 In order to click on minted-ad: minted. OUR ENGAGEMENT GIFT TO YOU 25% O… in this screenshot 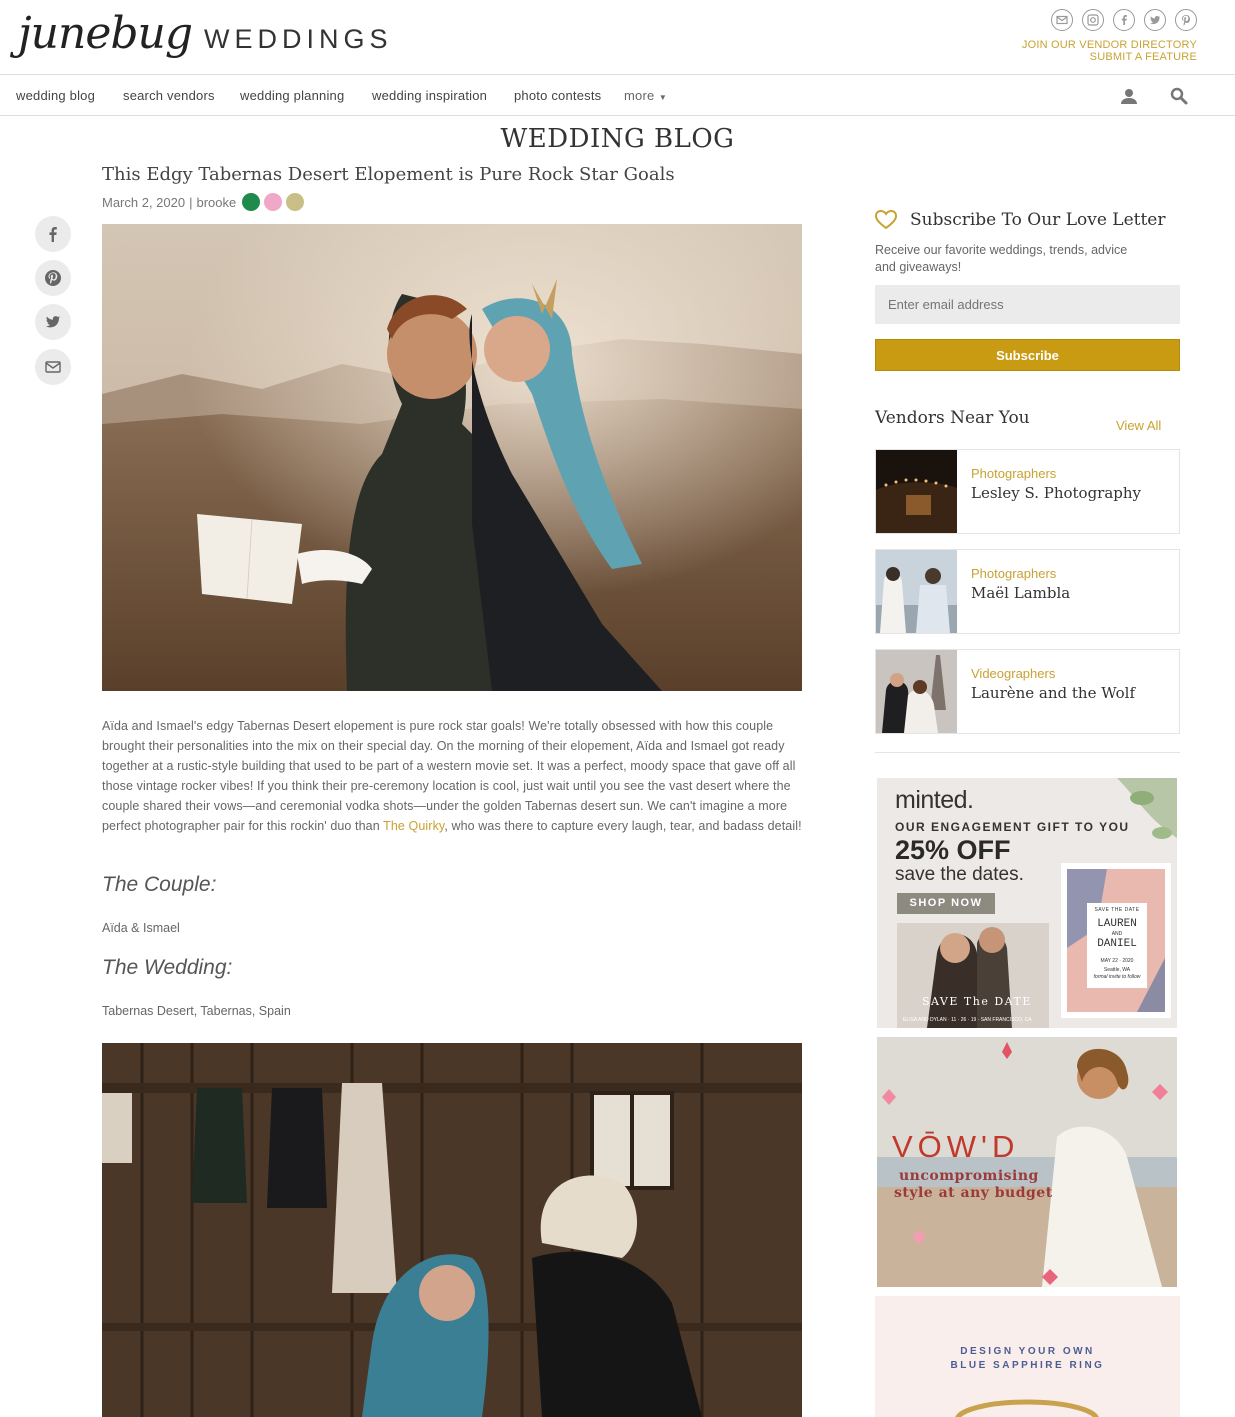, I will do `click(1027, 903)`.